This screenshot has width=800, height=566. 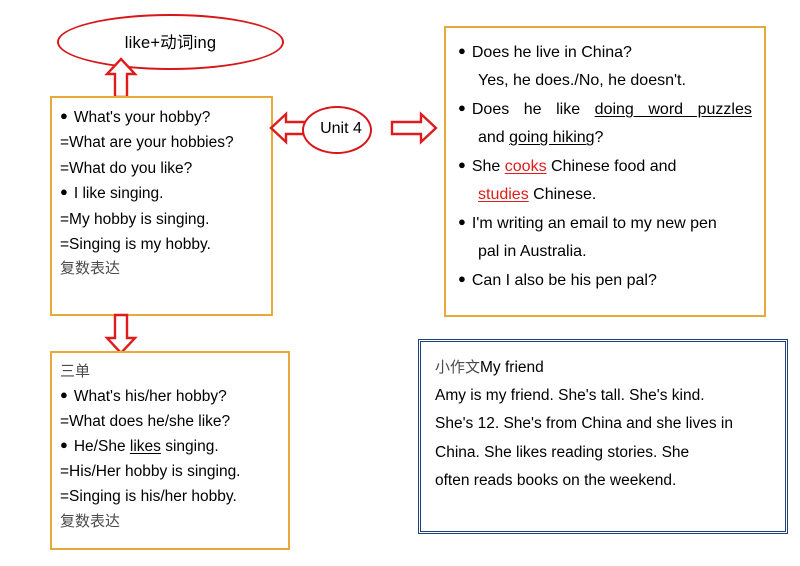 I want to click on composition-line: often reads books on the weekend., so click(x=556, y=480).